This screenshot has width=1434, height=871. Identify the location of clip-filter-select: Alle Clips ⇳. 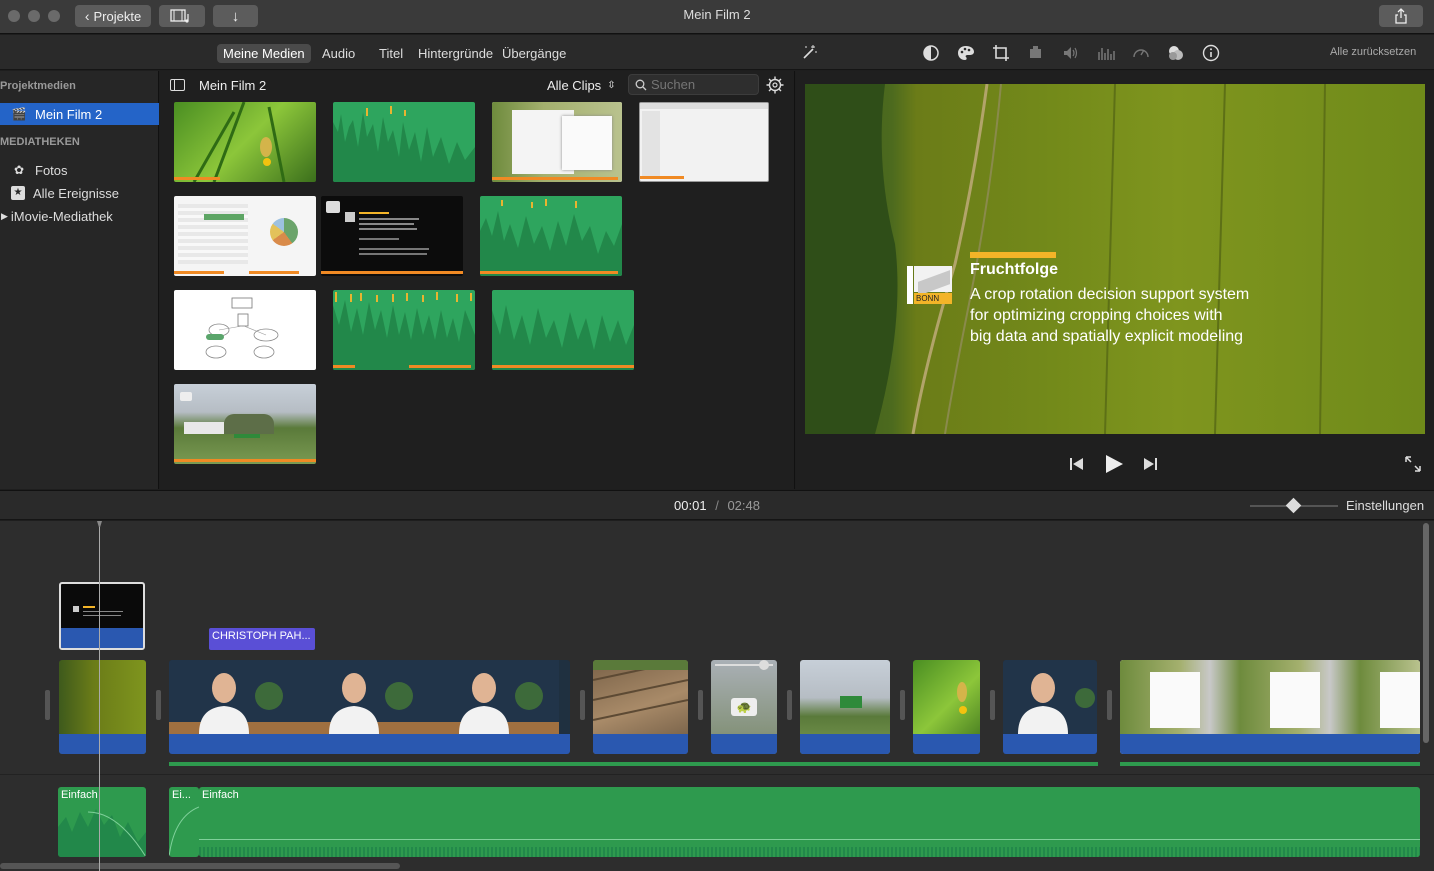
(581, 85).